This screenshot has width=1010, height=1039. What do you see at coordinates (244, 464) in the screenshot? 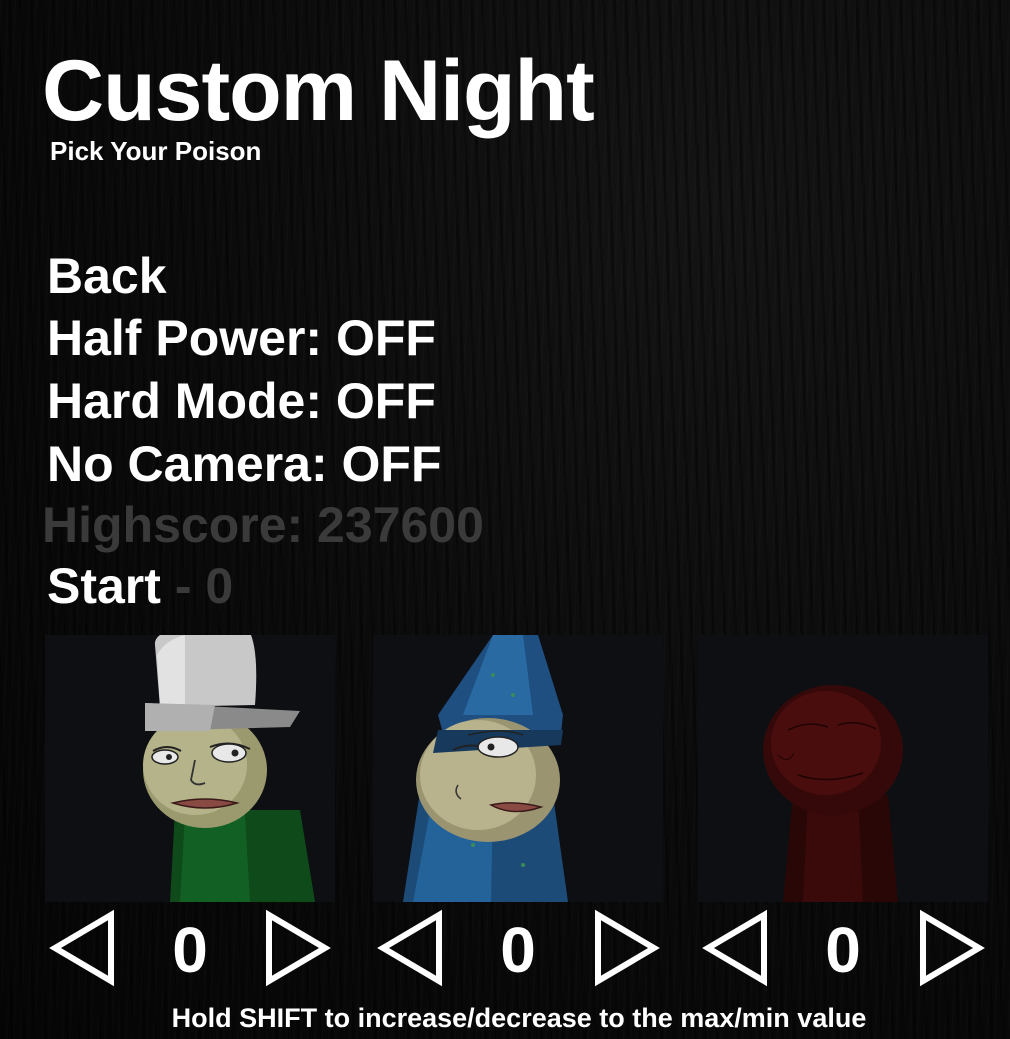
I see `no-camera-toggle: No Camera: OFF` at bounding box center [244, 464].